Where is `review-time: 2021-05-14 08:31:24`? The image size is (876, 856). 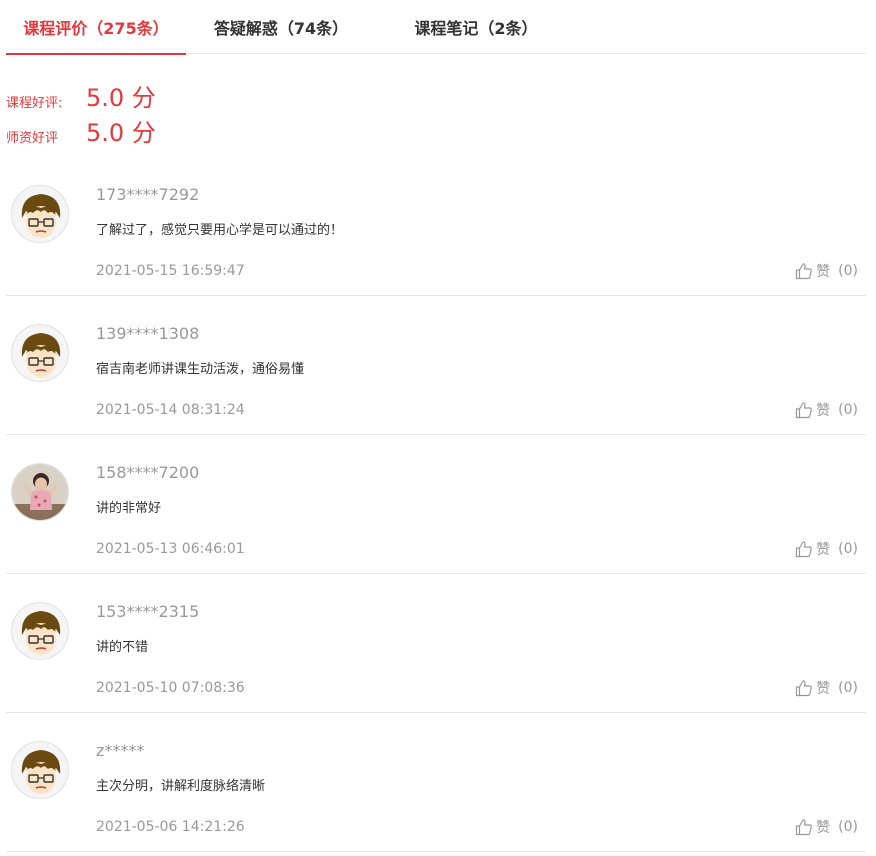
review-time: 2021-05-14 08:31:24 is located at coordinates (170, 410).